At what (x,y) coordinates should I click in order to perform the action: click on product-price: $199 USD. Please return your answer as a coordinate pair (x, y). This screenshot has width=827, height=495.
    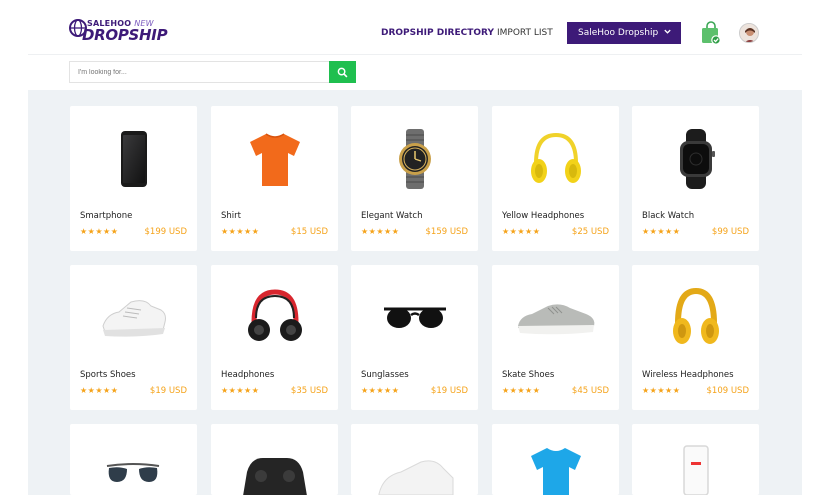
    Looking at the image, I should click on (166, 232).